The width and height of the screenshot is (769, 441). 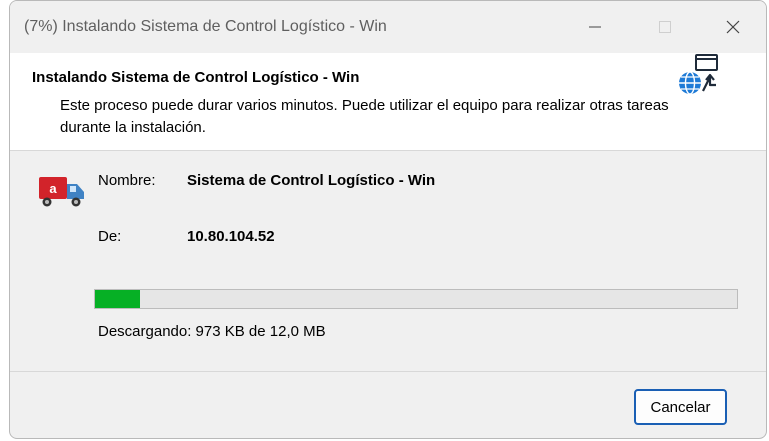 I want to click on minimize-button, so click(x=595, y=27).